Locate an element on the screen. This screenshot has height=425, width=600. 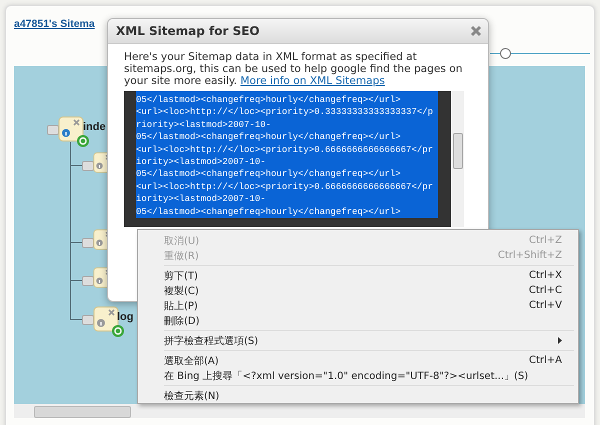
menu-item: 檢查元素(N) is located at coordinates (358, 395).